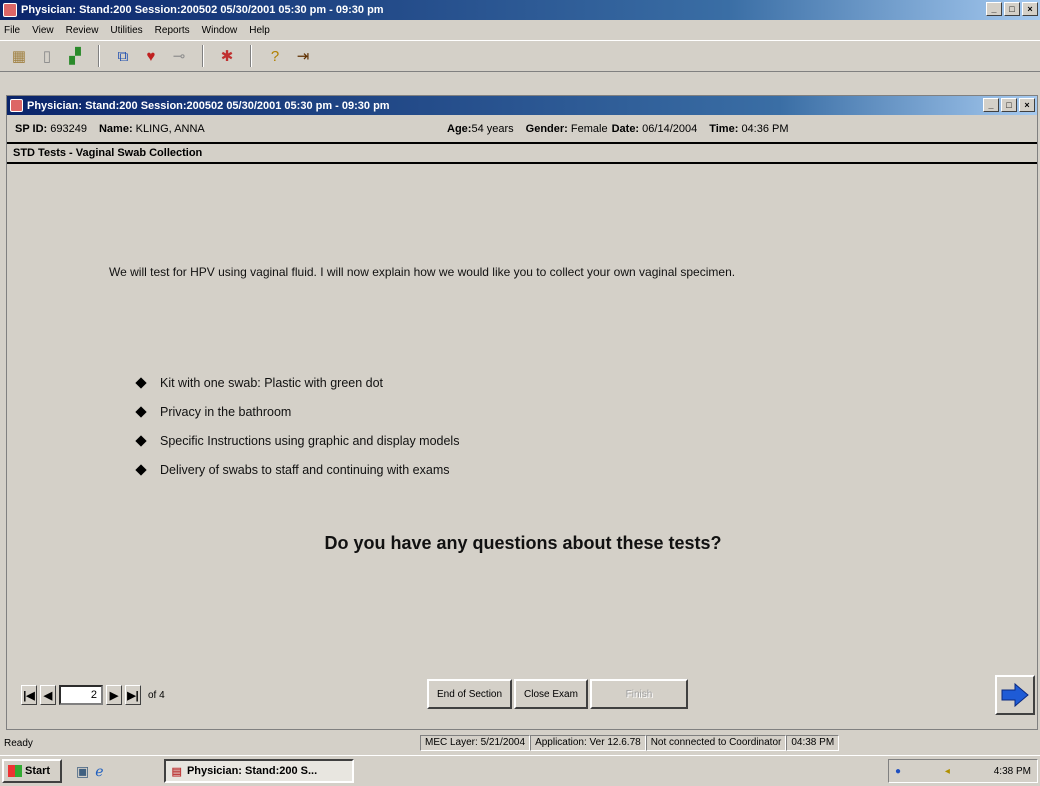 Image resolution: width=1040 pixels, height=786 pixels. What do you see at coordinates (546, 129) in the screenshot?
I see `gender-label: Gender:` at bounding box center [546, 129].